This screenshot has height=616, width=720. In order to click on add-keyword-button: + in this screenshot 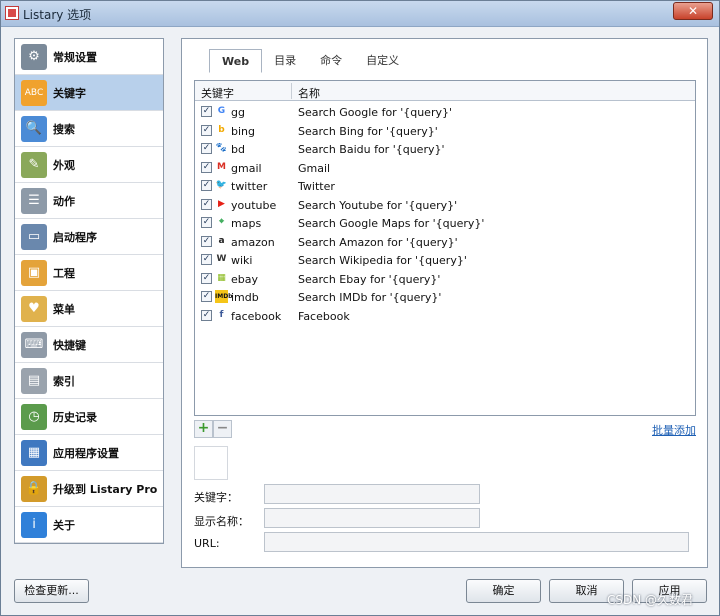, I will do `click(203, 429)`.